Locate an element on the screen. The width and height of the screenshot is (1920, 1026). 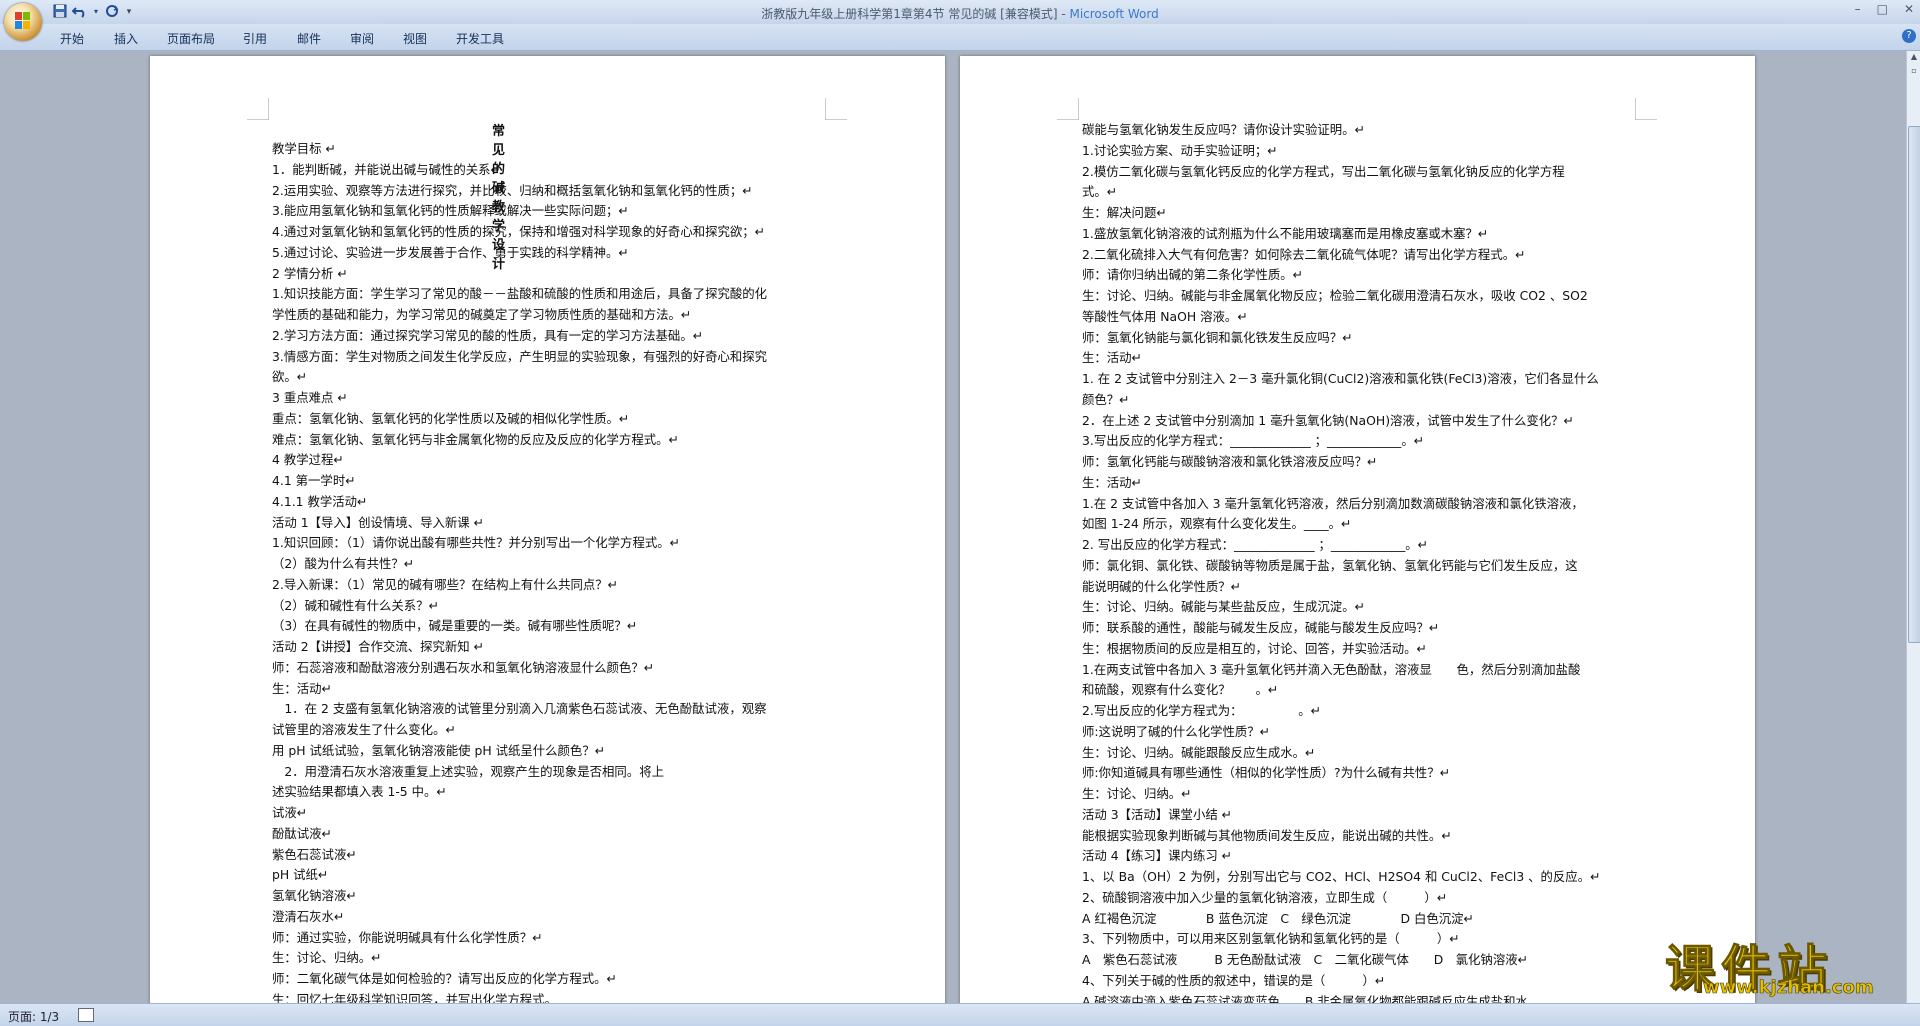
minimize-button: – is located at coordinates (1858, 9).